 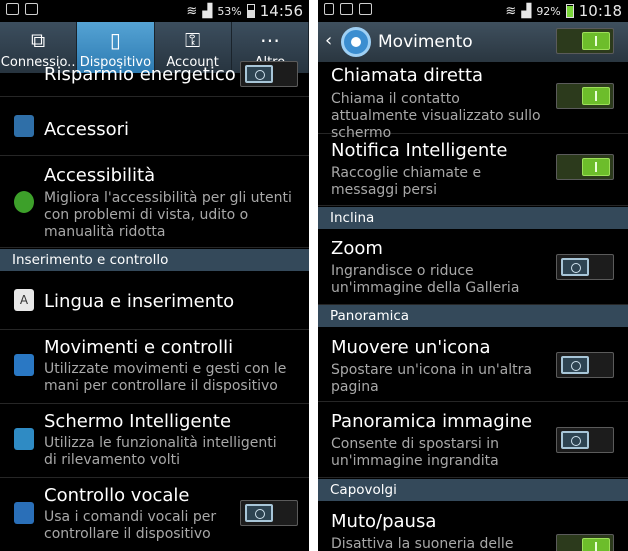 What do you see at coordinates (229, 11) in the screenshot?
I see `battery-percent: 53%` at bounding box center [229, 11].